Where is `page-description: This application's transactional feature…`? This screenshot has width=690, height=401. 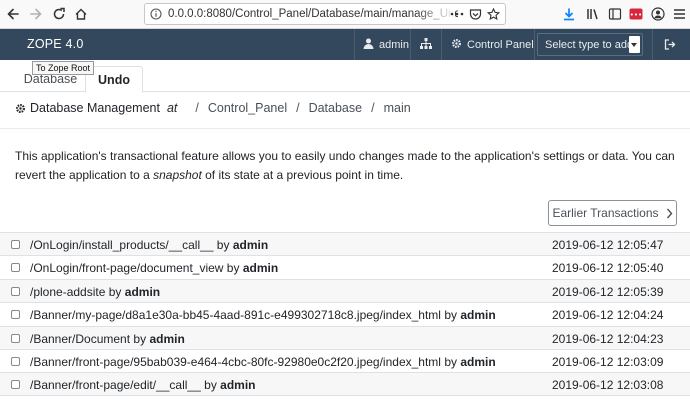
page-description: This application's transactional feature… is located at coordinates (345, 165).